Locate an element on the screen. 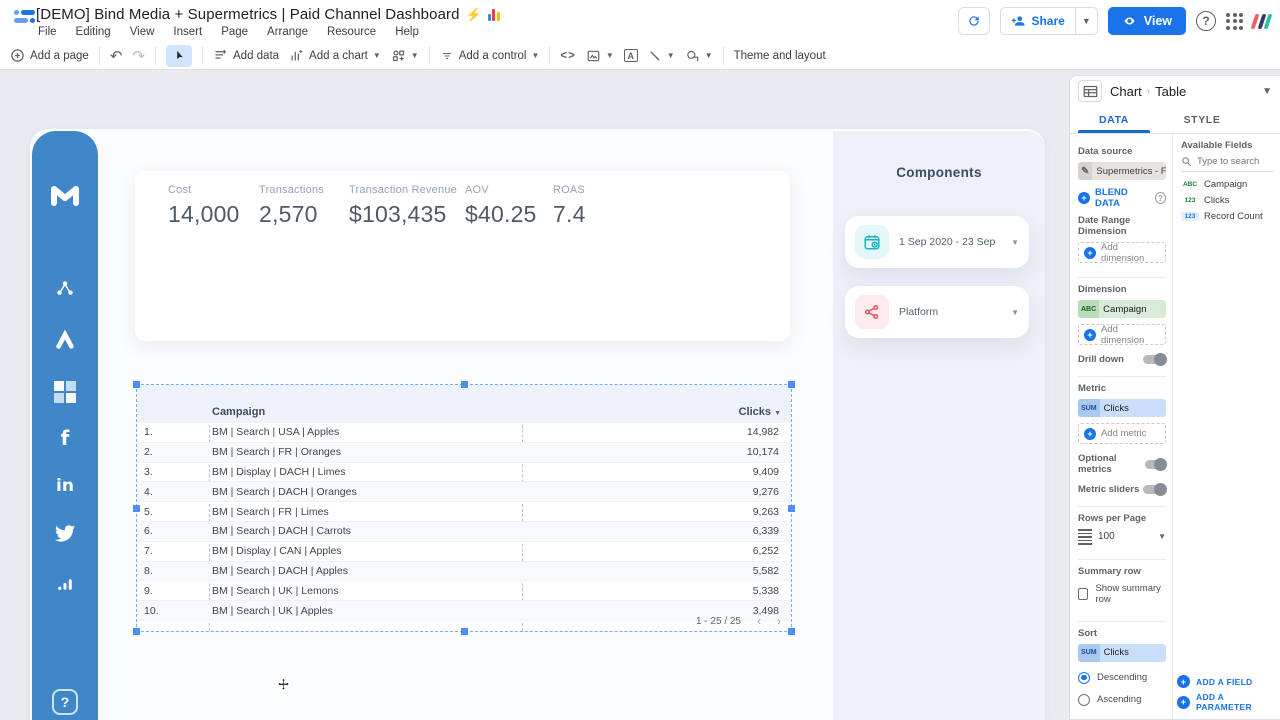 This screenshot has width=1280, height=720. table-header: Campaign Clicks ▼ is located at coordinates (464, 404).